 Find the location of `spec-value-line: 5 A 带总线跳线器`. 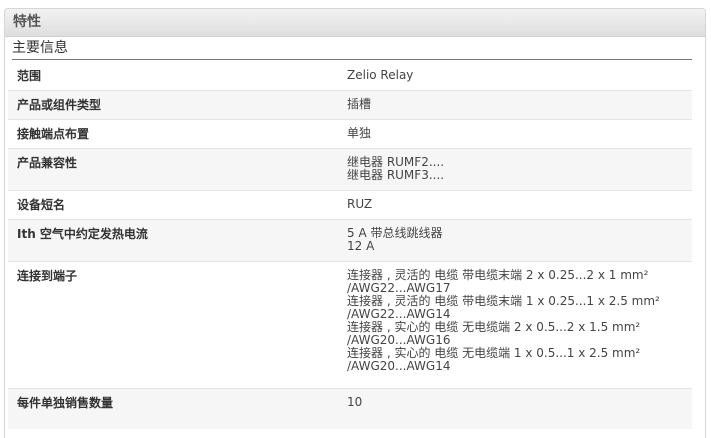

spec-value-line: 5 A 带总线跳线器 is located at coordinates (395, 233).